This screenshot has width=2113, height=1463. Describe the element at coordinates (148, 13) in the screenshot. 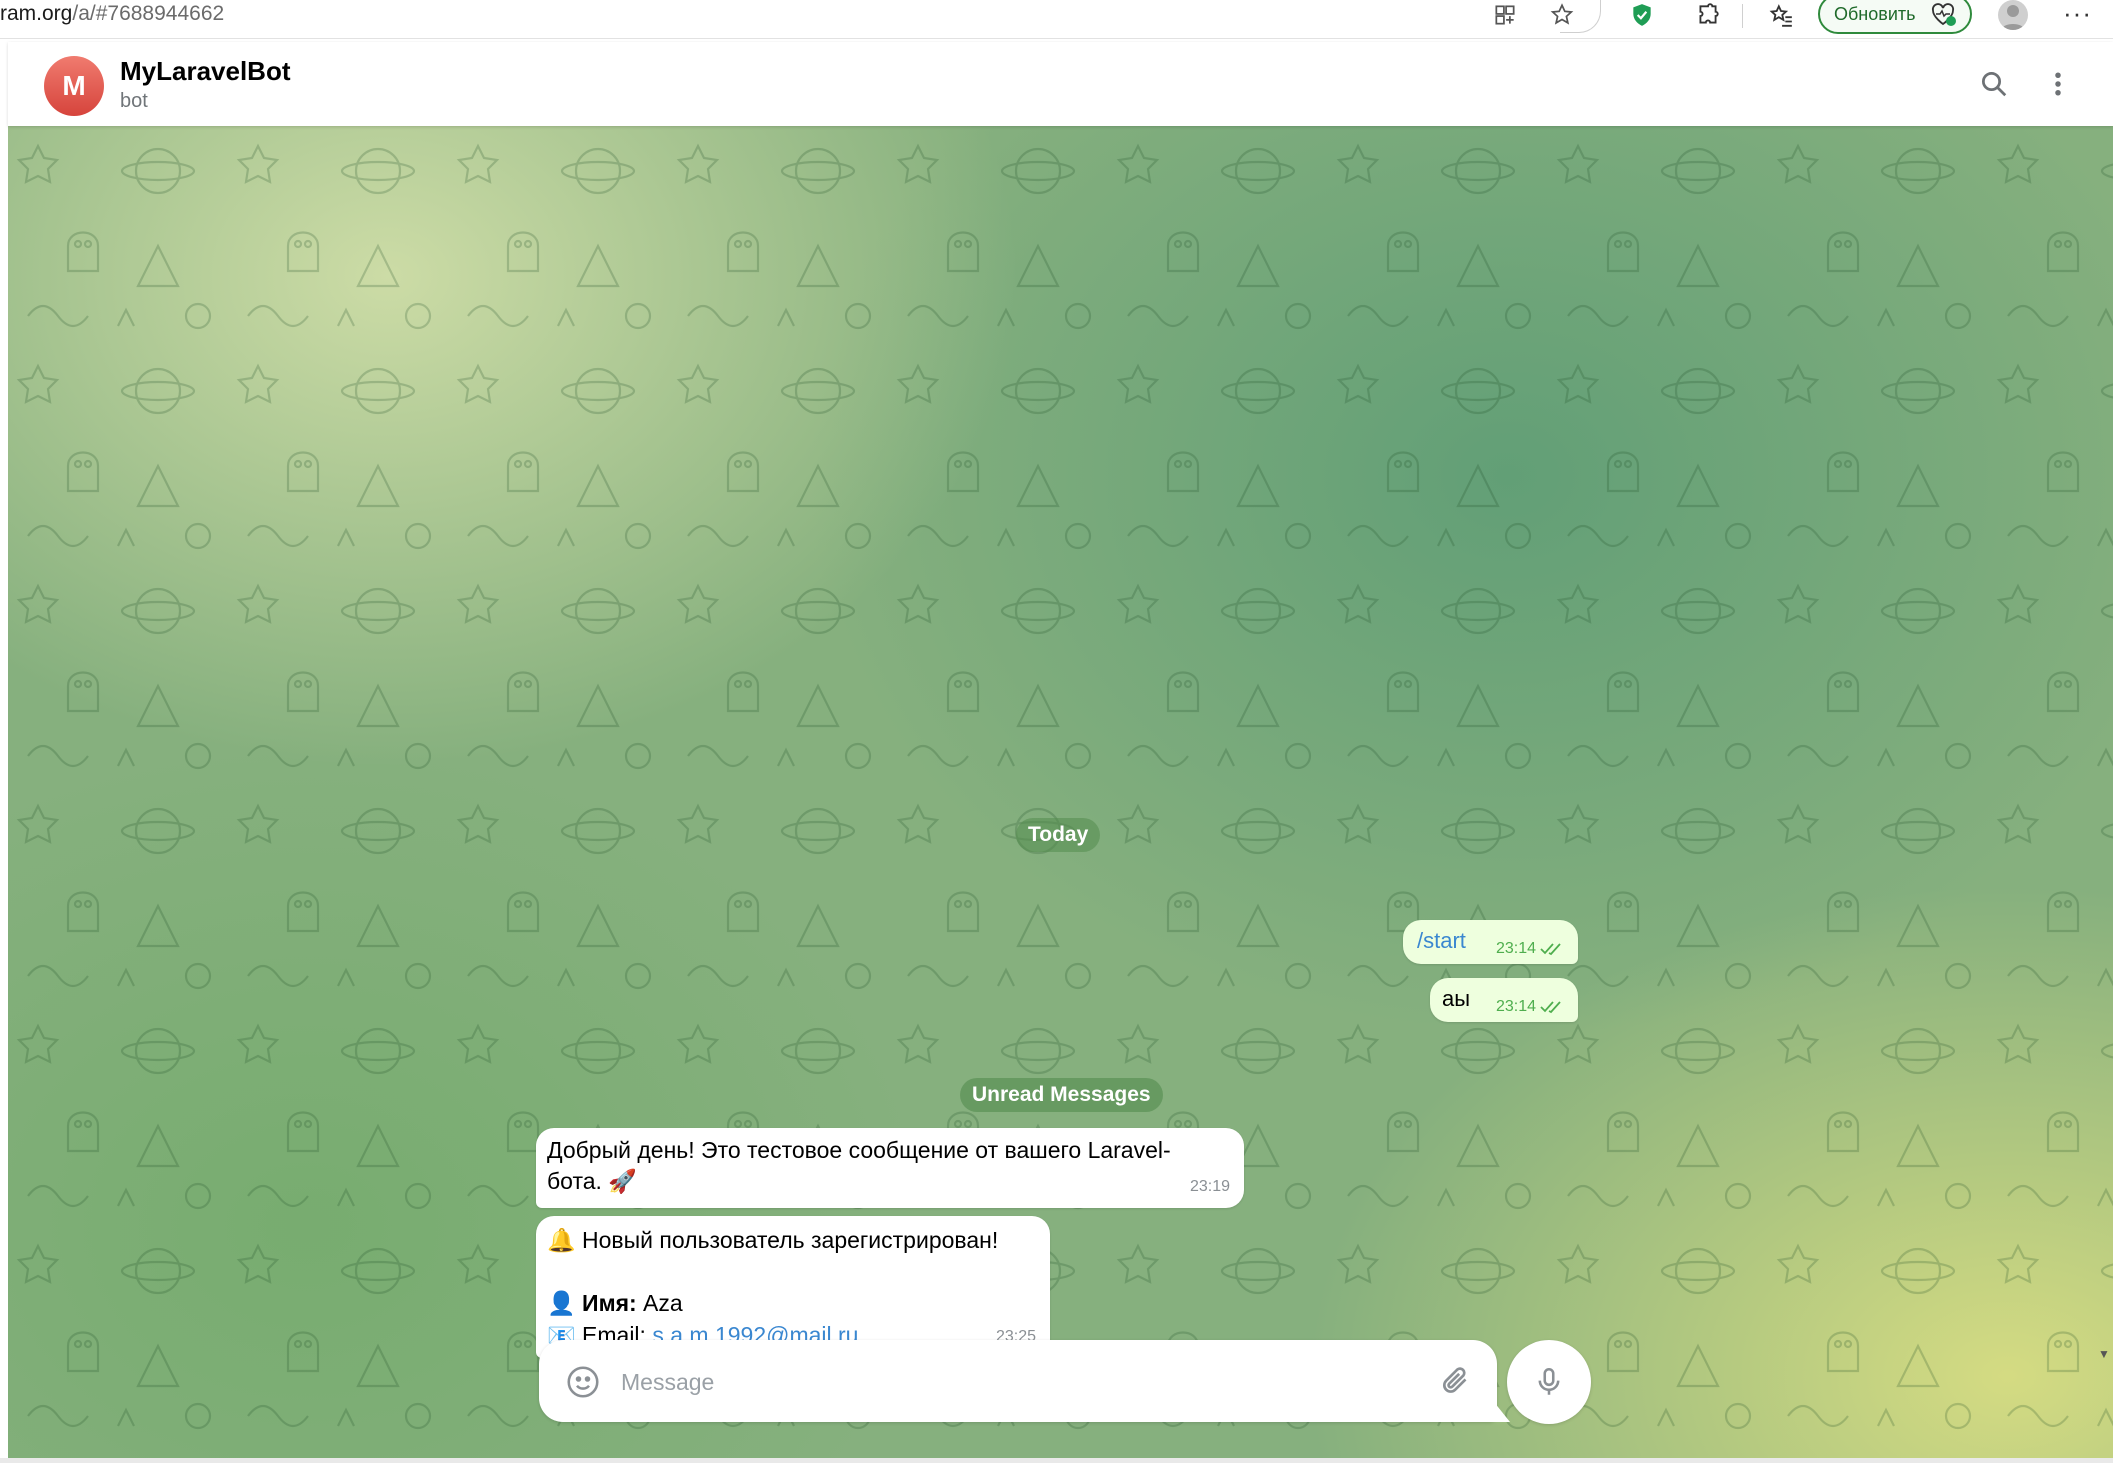

I see `url-path: /a/#7688944662` at that location.